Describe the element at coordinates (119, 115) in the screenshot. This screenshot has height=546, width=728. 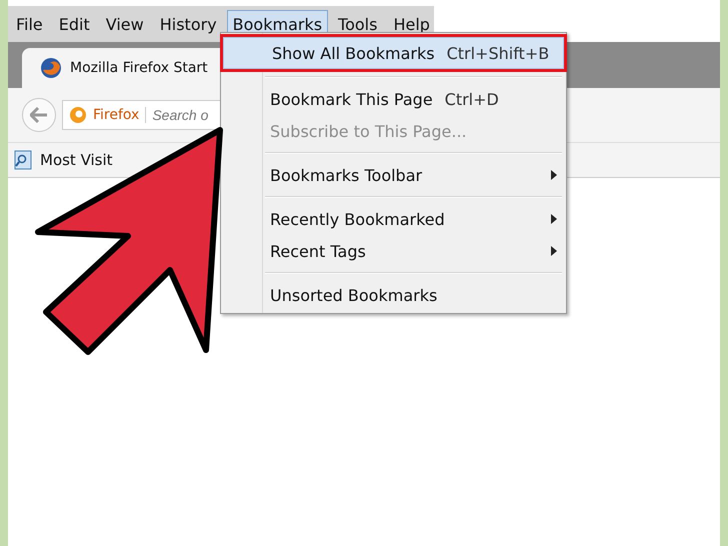
I see `identity-label: Firefox` at that location.